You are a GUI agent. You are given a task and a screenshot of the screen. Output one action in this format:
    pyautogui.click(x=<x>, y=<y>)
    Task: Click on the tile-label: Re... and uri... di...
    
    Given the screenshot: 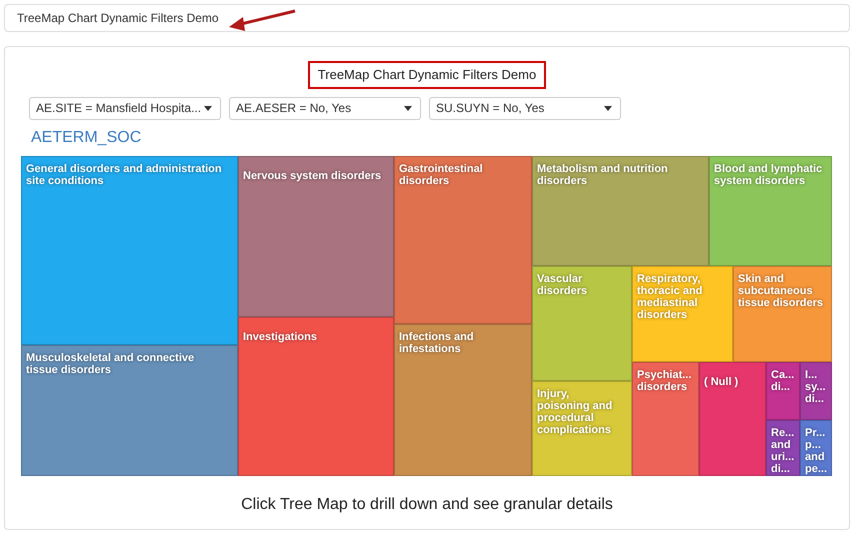 What is the action you would take?
    pyautogui.click(x=782, y=450)
    